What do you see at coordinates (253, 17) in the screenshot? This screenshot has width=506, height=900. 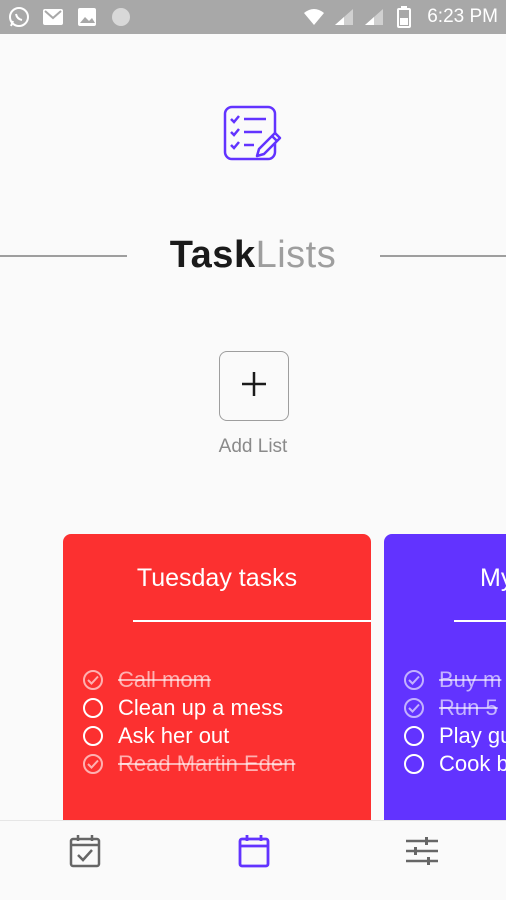 I see `status-bar: 6:23 PM` at bounding box center [253, 17].